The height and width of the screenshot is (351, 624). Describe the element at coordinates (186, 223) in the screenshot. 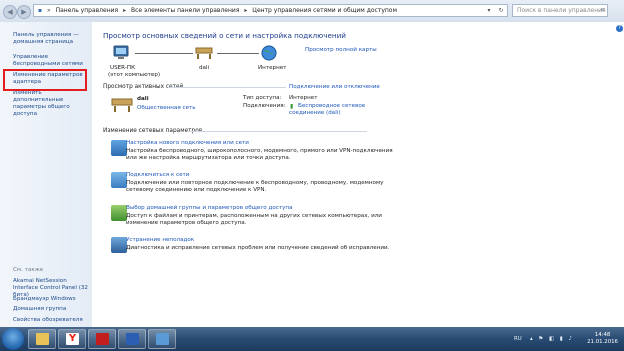

I see `task-desc: изменение параметров общего доступа.` at that location.